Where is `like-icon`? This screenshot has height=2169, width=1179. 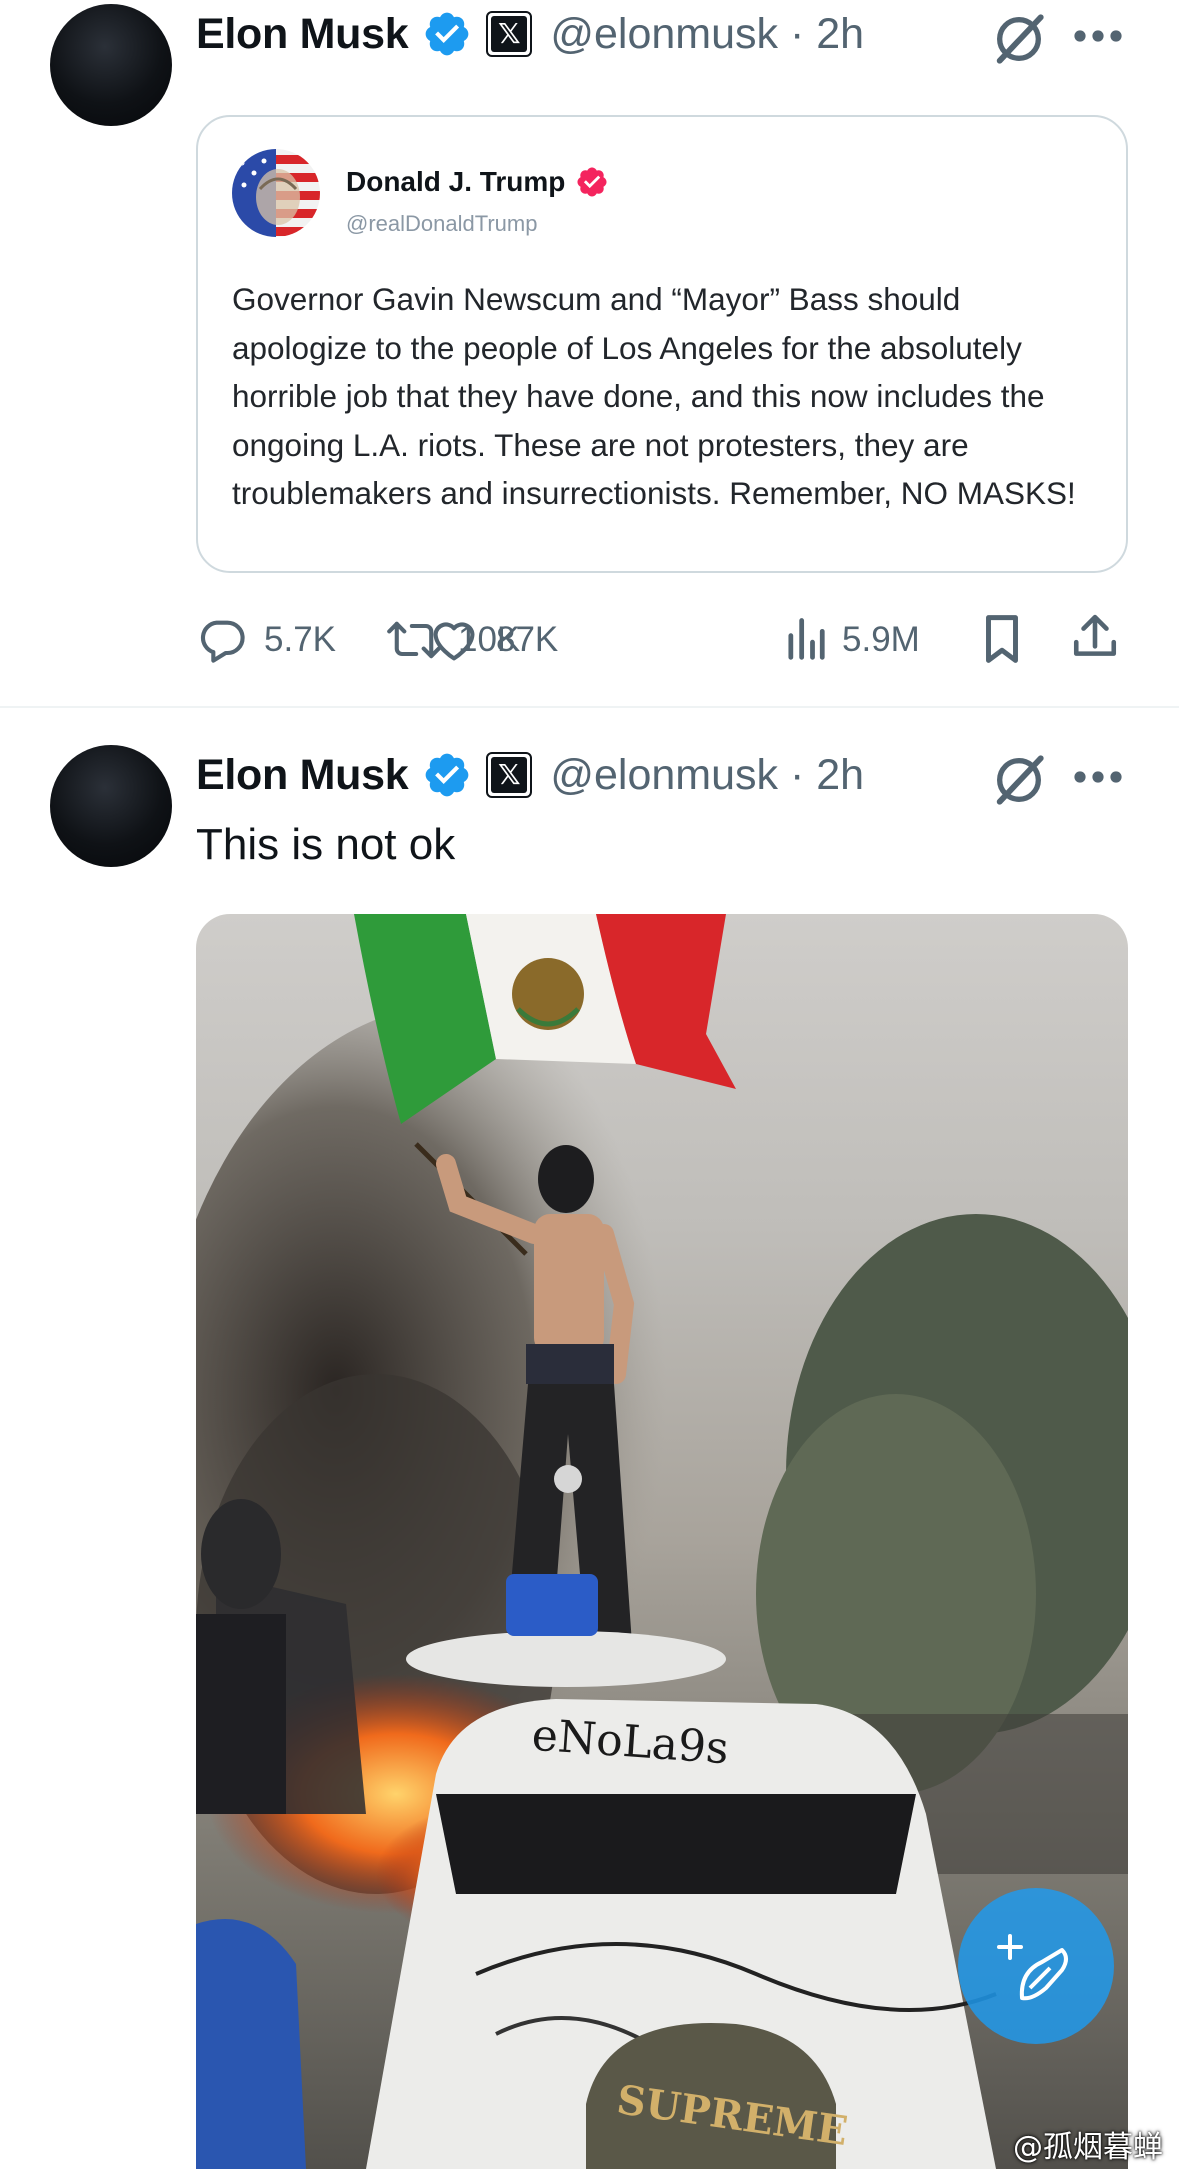
like-icon is located at coordinates (454, 641).